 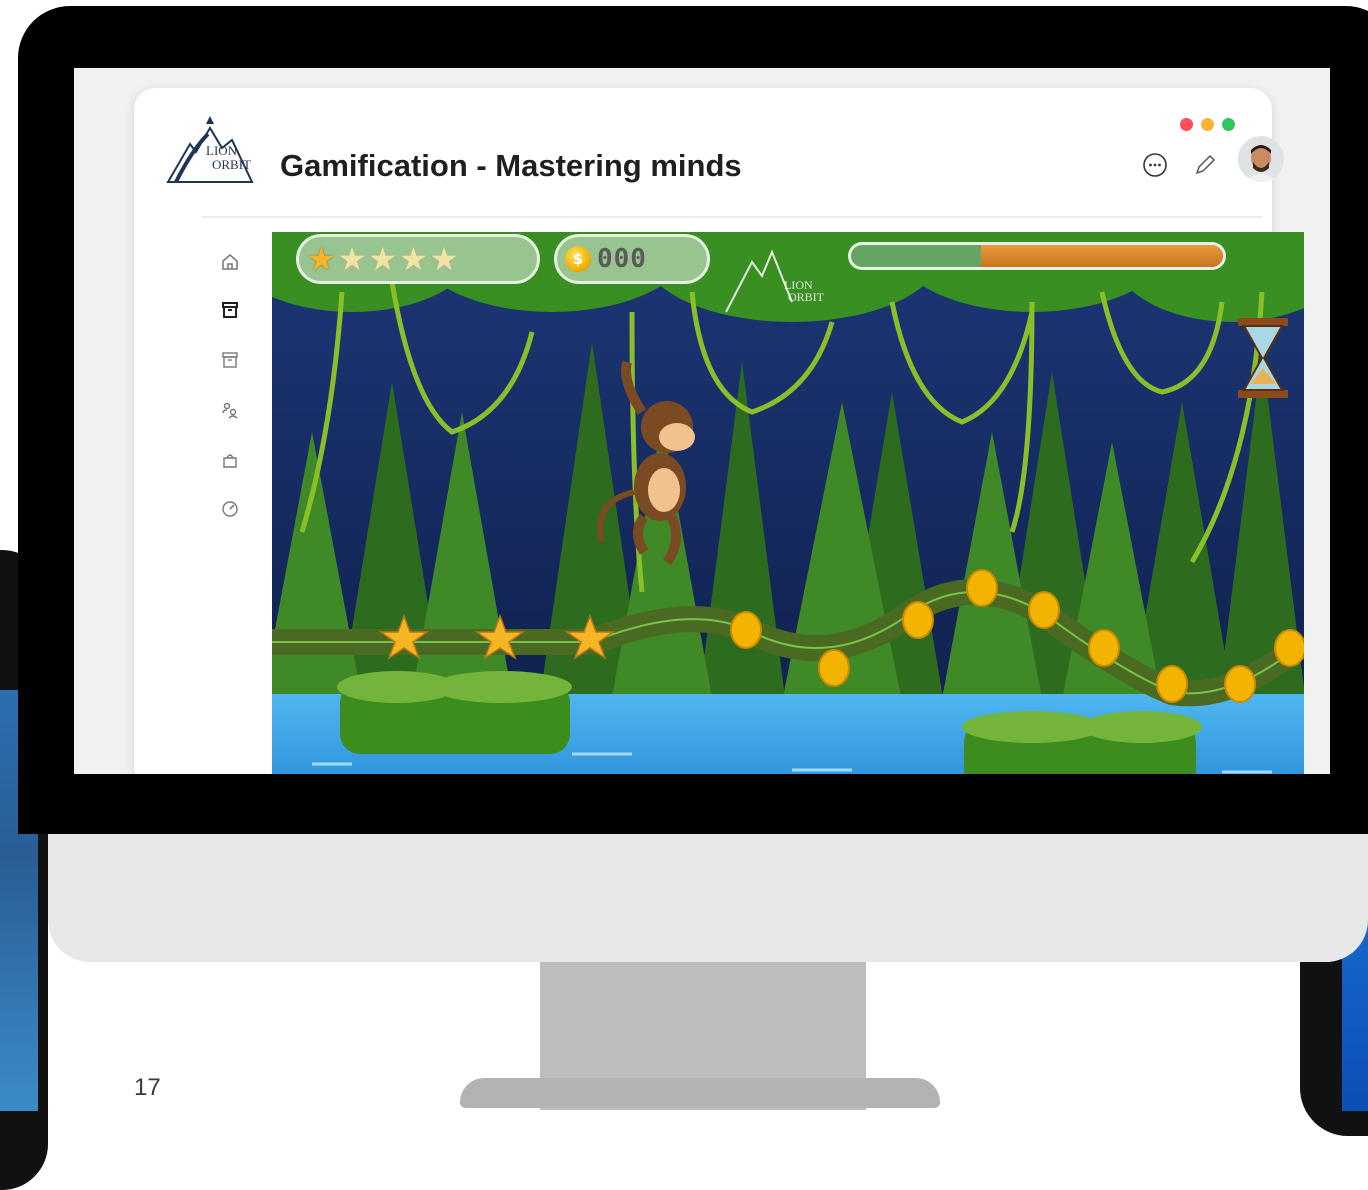 What do you see at coordinates (1228, 124) in the screenshot?
I see `window-maximize-dot` at bounding box center [1228, 124].